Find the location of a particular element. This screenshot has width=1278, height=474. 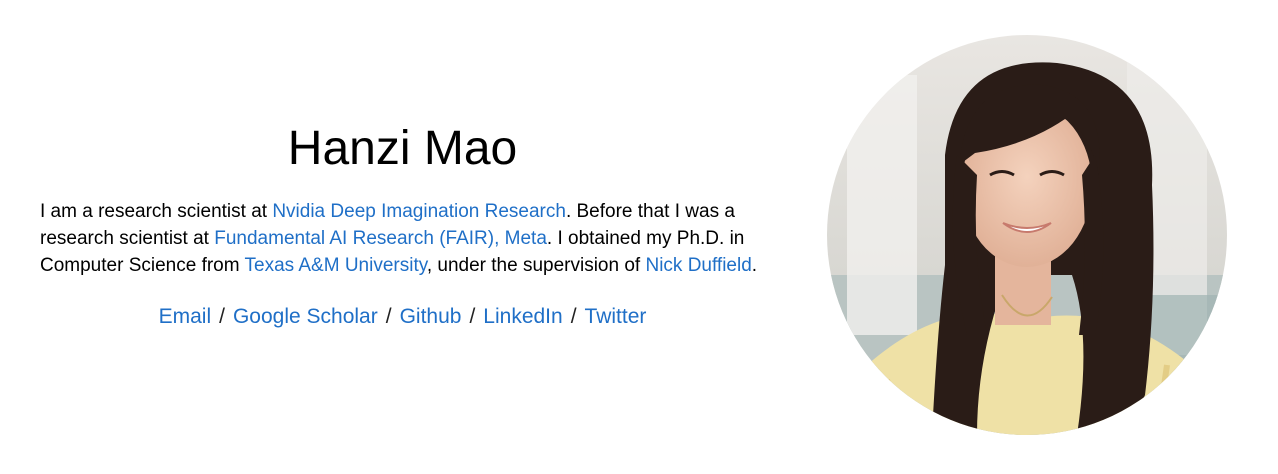

google-scholar-link: Google Scholar is located at coordinates (305, 316).